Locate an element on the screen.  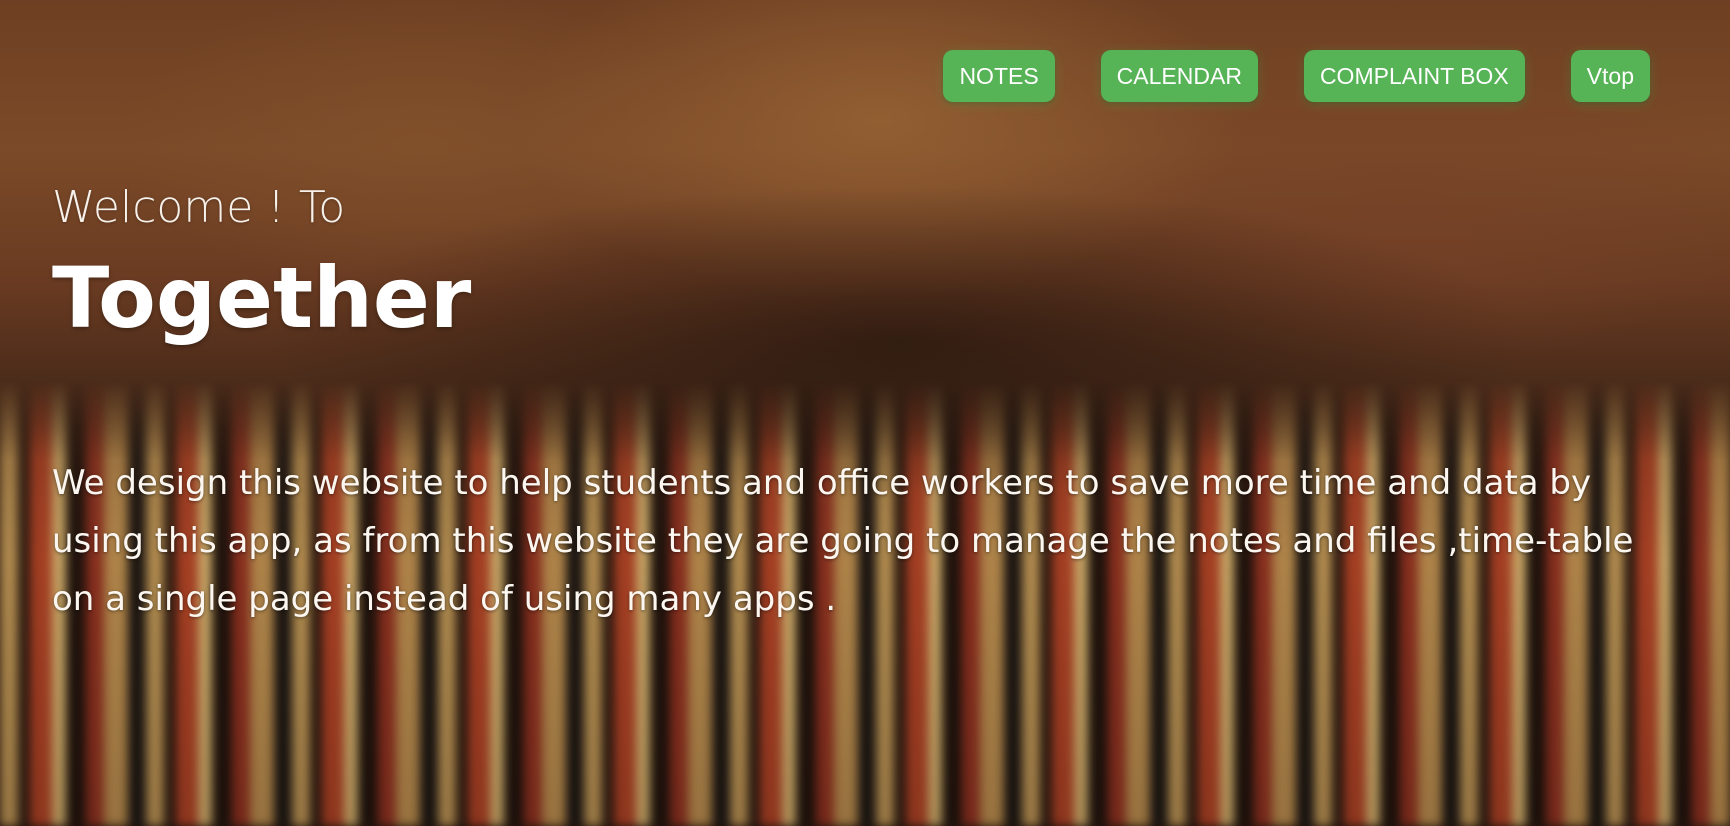
nav-notes-button: NOTES is located at coordinates (999, 76).